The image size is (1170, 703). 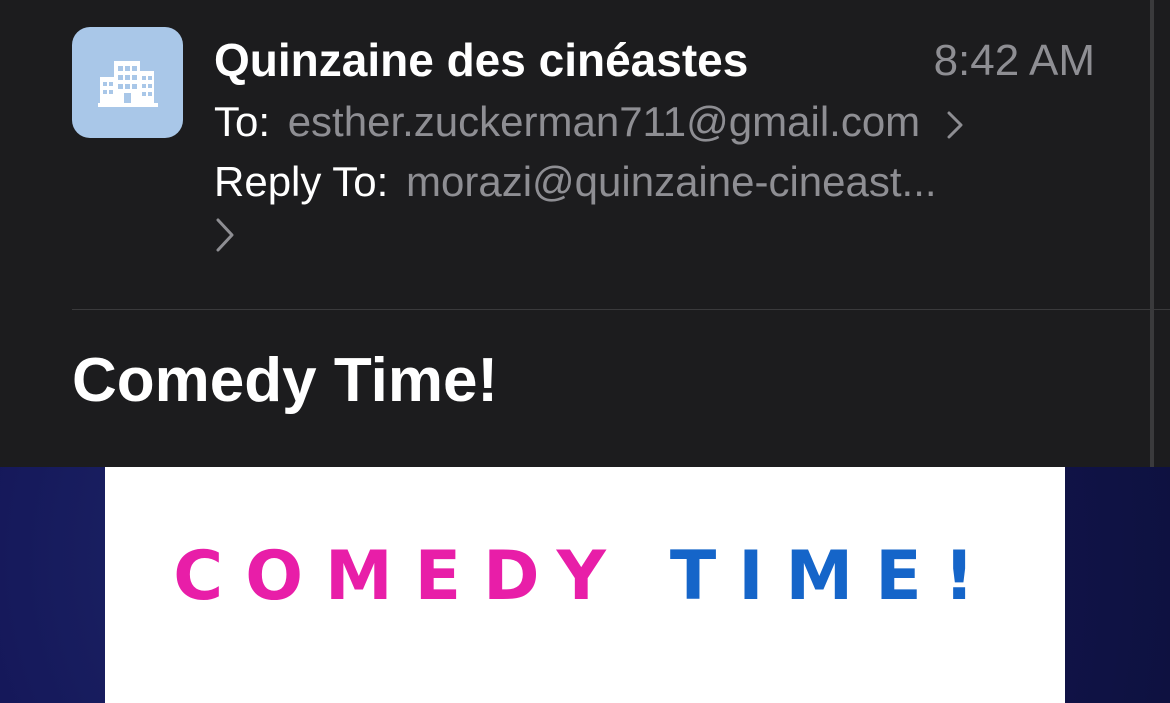 I want to click on building-icon, so click(x=127, y=83).